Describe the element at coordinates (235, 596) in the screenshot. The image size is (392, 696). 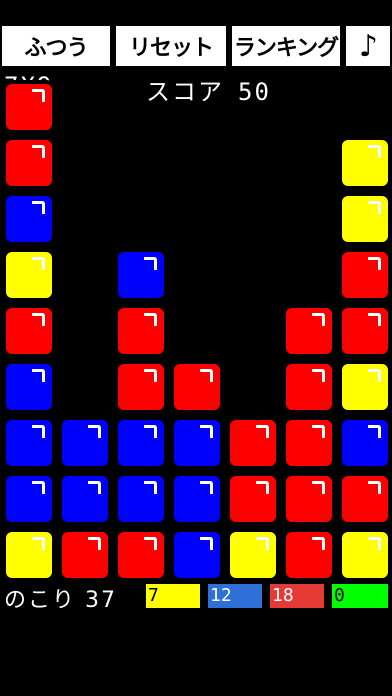
I see `blue-count: 12` at that location.